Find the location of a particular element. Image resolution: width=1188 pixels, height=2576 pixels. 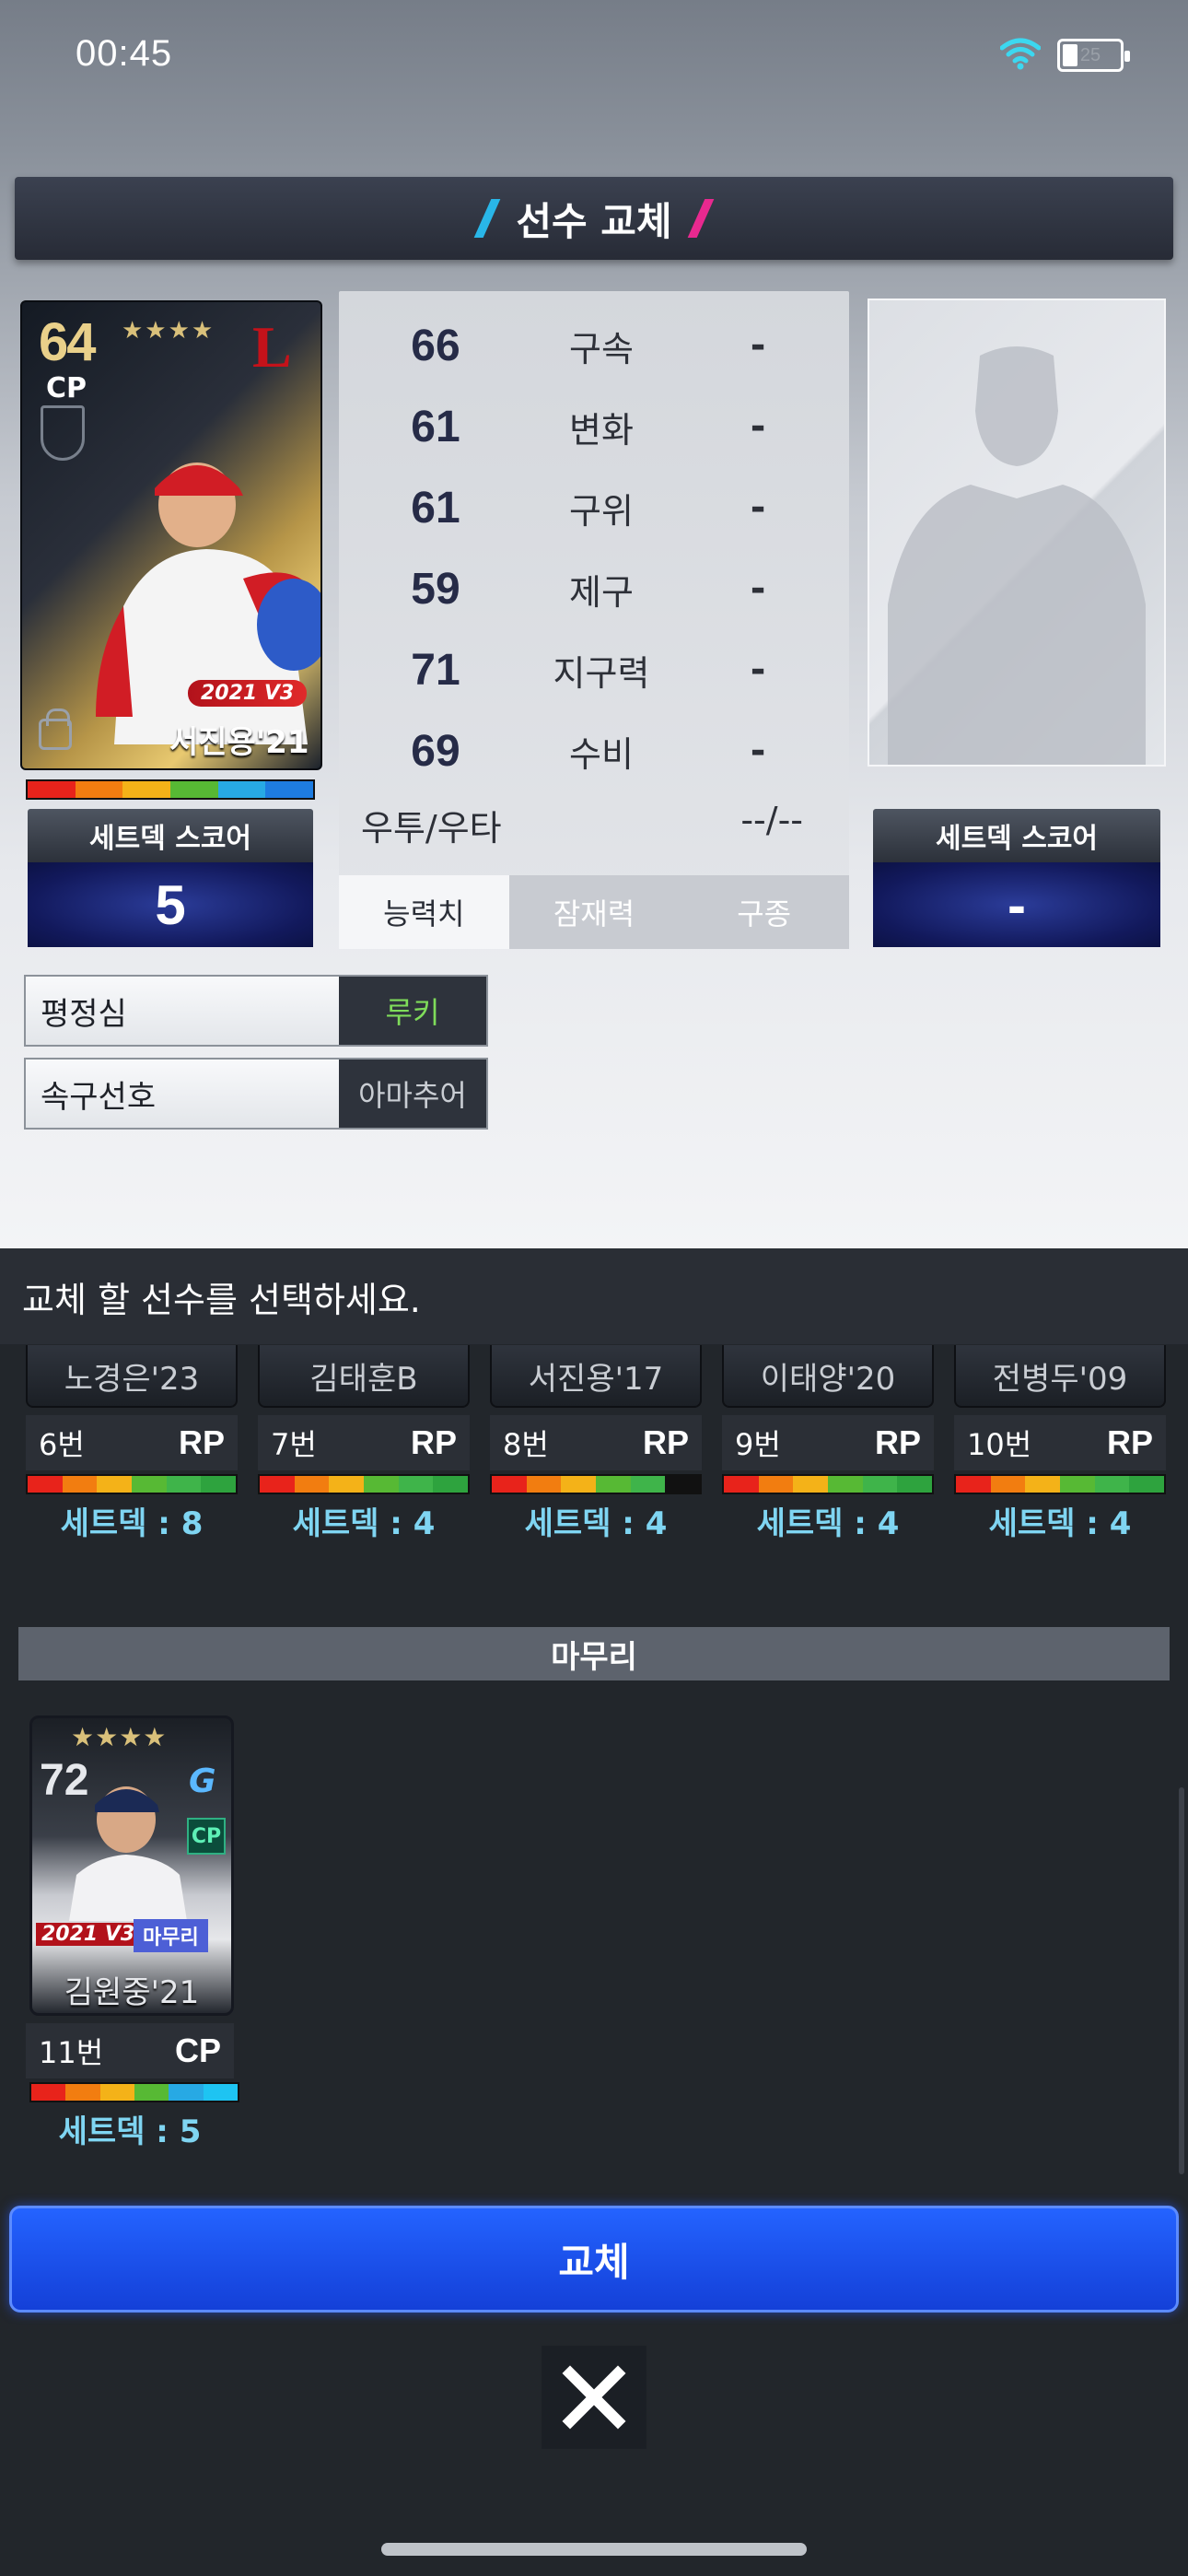

stat-row-stuff: 61 구위 - is located at coordinates (594, 507).